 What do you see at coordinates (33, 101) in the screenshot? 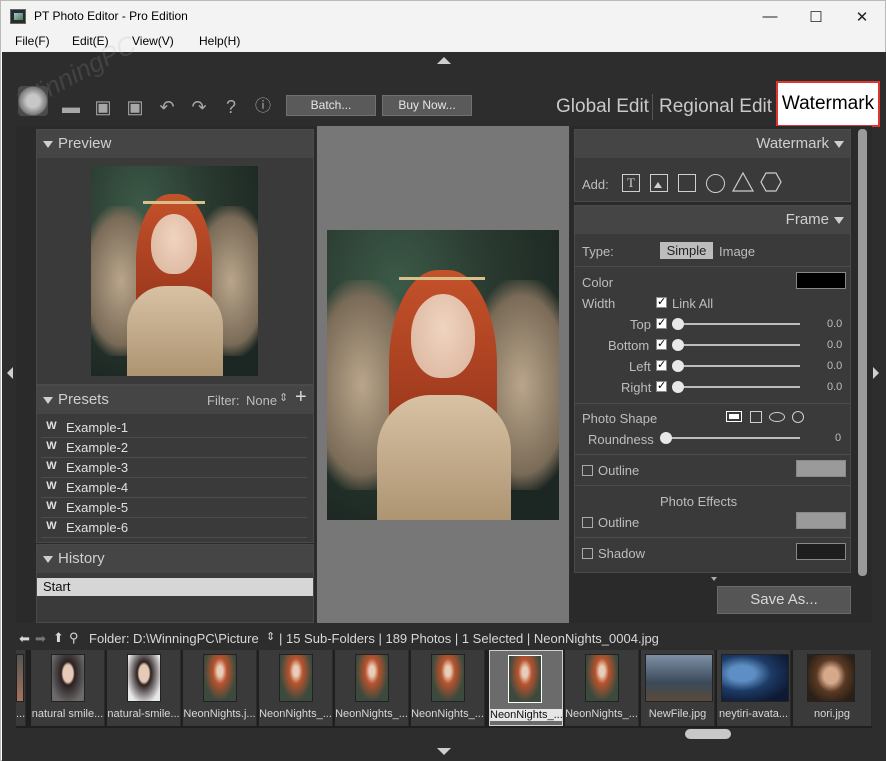
I see `app-logo-icon` at bounding box center [33, 101].